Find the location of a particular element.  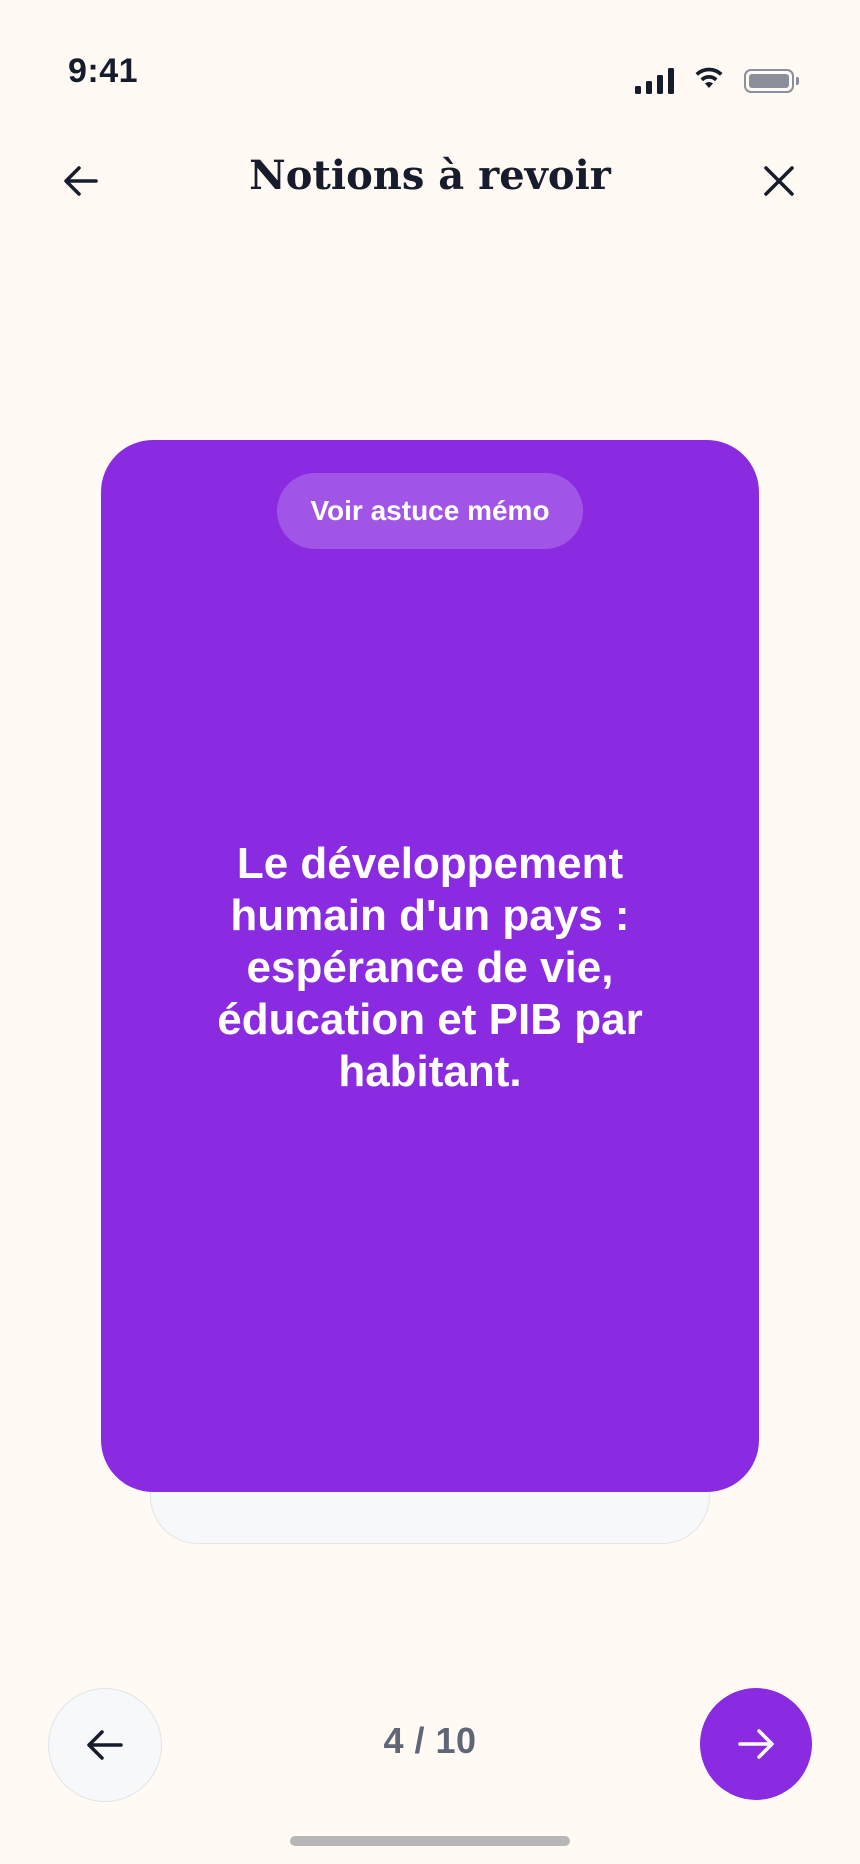

status-time: 9:41 is located at coordinates (103, 71).